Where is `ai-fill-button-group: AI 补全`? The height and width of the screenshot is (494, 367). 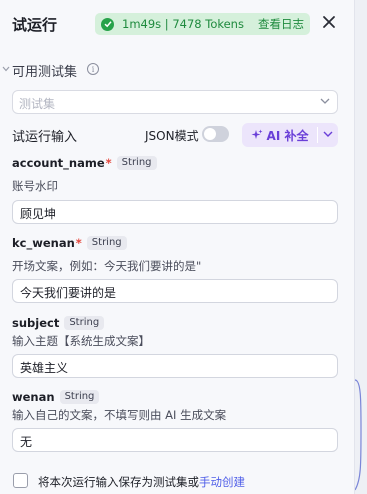
ai-fill-button-group: AI 补全 is located at coordinates (290, 135).